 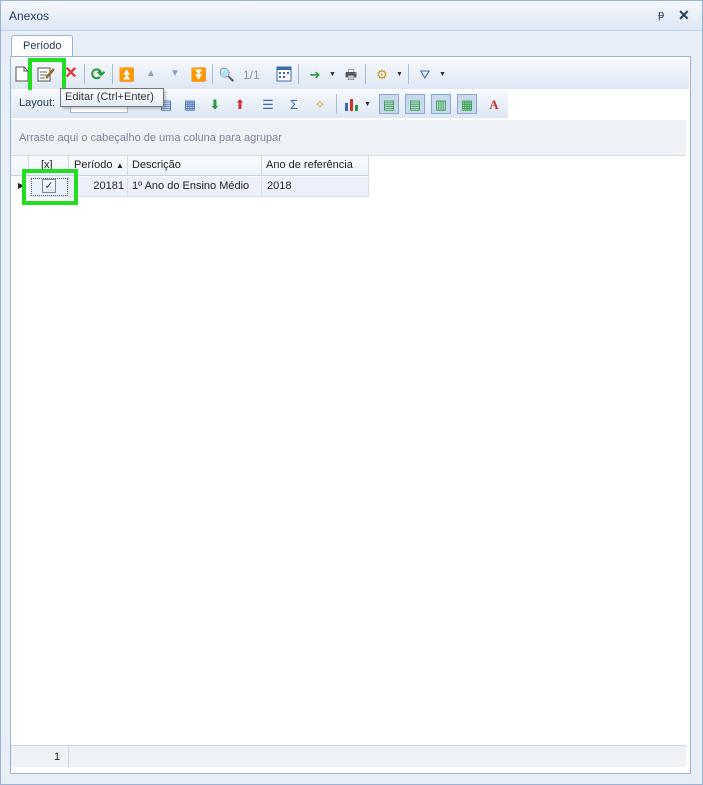 What do you see at coordinates (127, 74) in the screenshot?
I see `first-record-icon: ⏫` at bounding box center [127, 74].